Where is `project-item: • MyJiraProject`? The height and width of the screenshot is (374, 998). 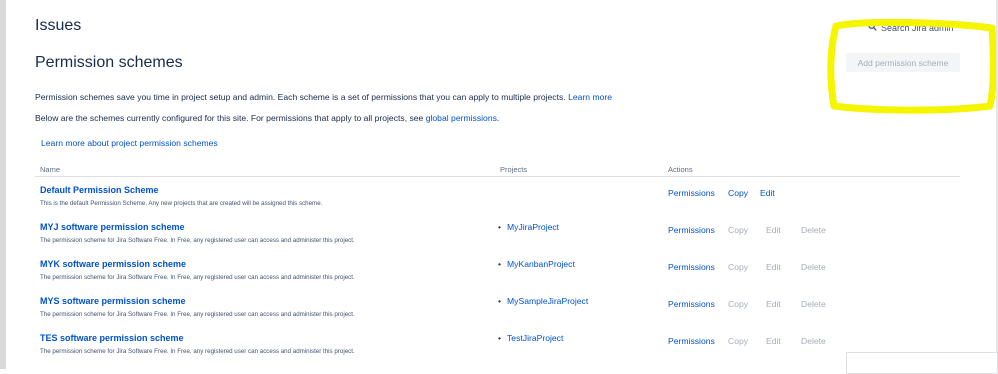 project-item: • MyJiraProject is located at coordinates (528, 227).